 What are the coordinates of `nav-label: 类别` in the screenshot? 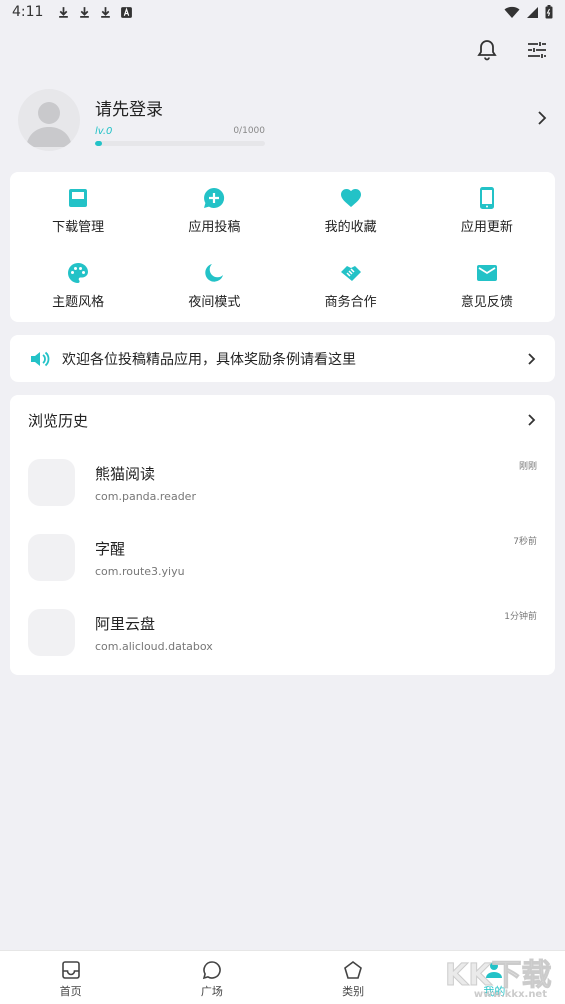 It's located at (353, 991).